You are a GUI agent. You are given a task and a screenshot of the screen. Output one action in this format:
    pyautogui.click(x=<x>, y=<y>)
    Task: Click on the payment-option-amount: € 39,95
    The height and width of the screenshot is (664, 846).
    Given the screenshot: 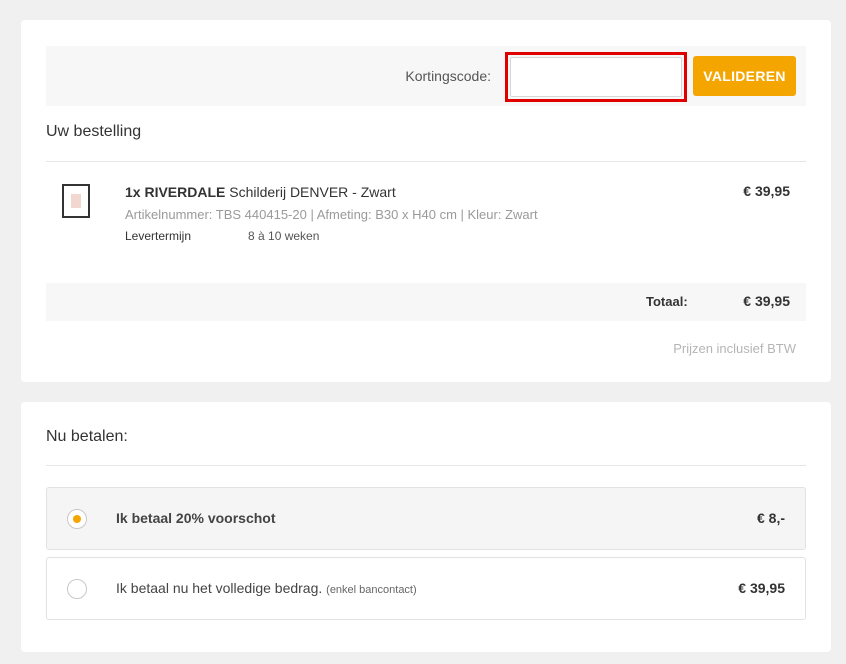 What is the action you would take?
    pyautogui.click(x=761, y=588)
    